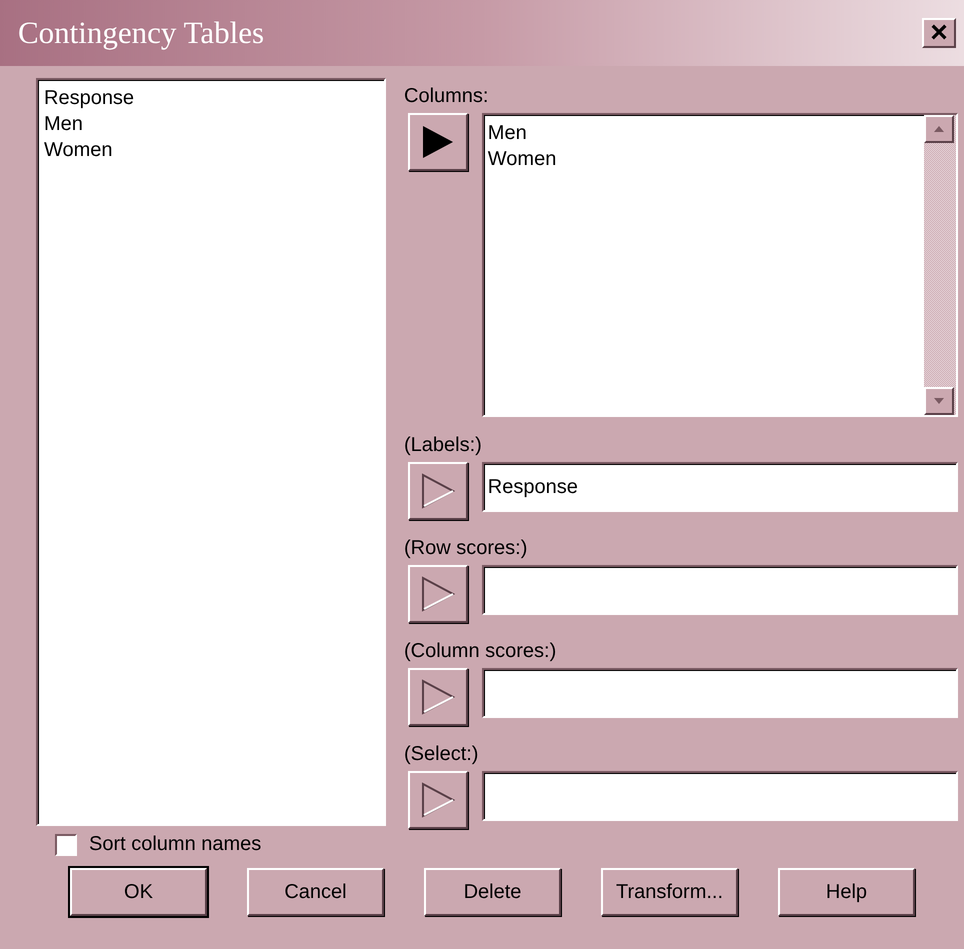 Image resolution: width=964 pixels, height=949 pixels. Describe the element at coordinates (939, 129) in the screenshot. I see `scroll-up-icon` at that location.